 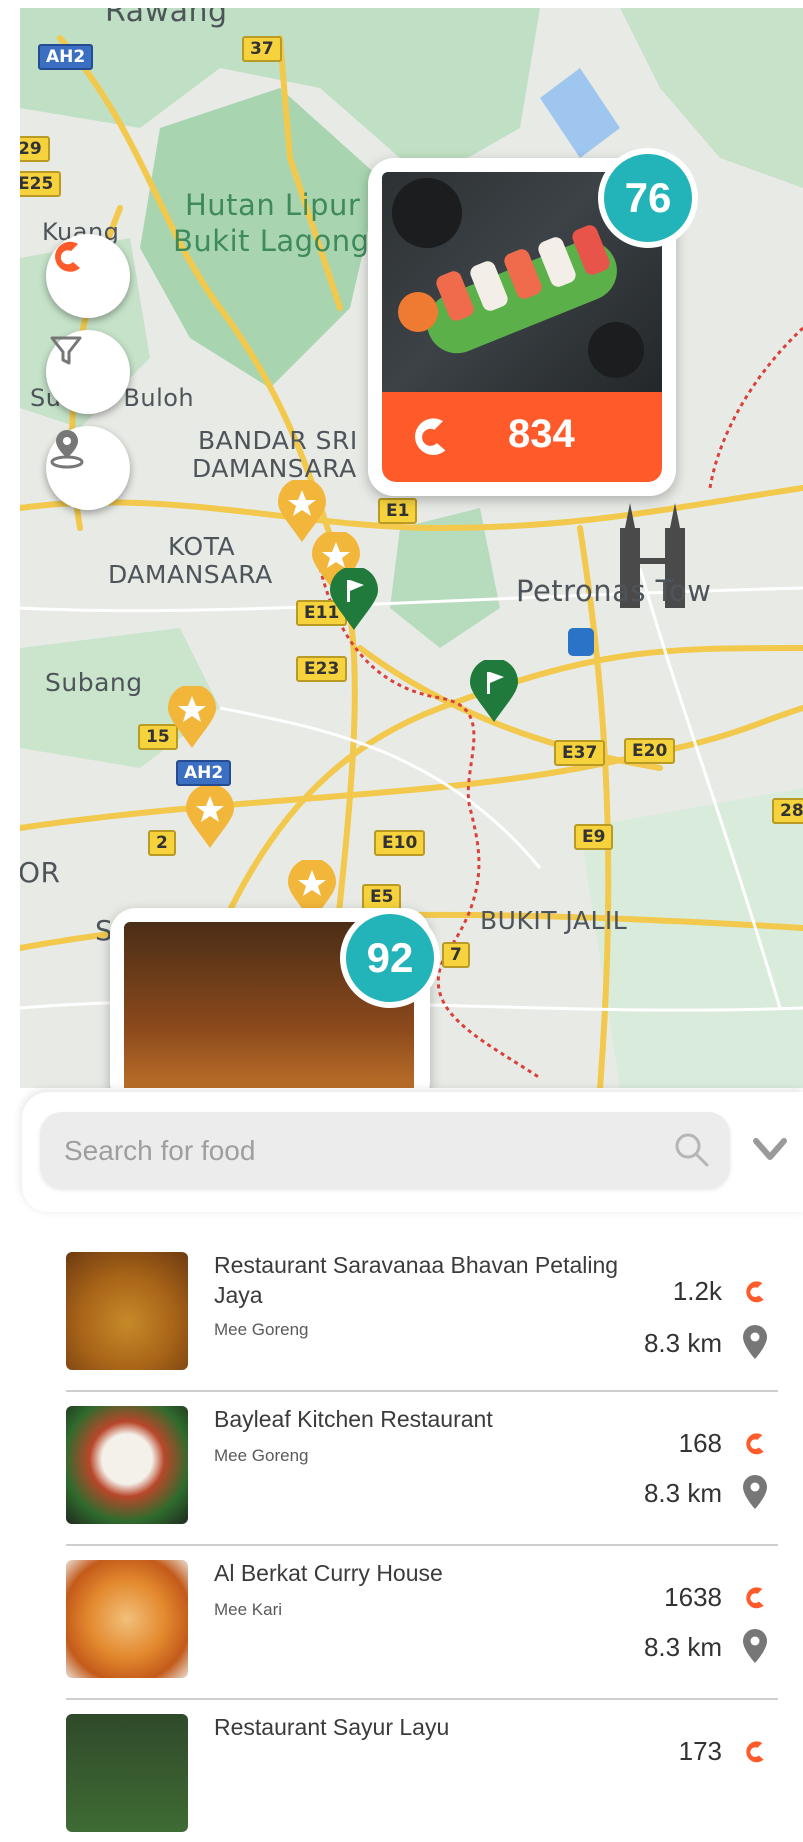 I want to click on featured-score-bar: 834, so click(x=522, y=437).